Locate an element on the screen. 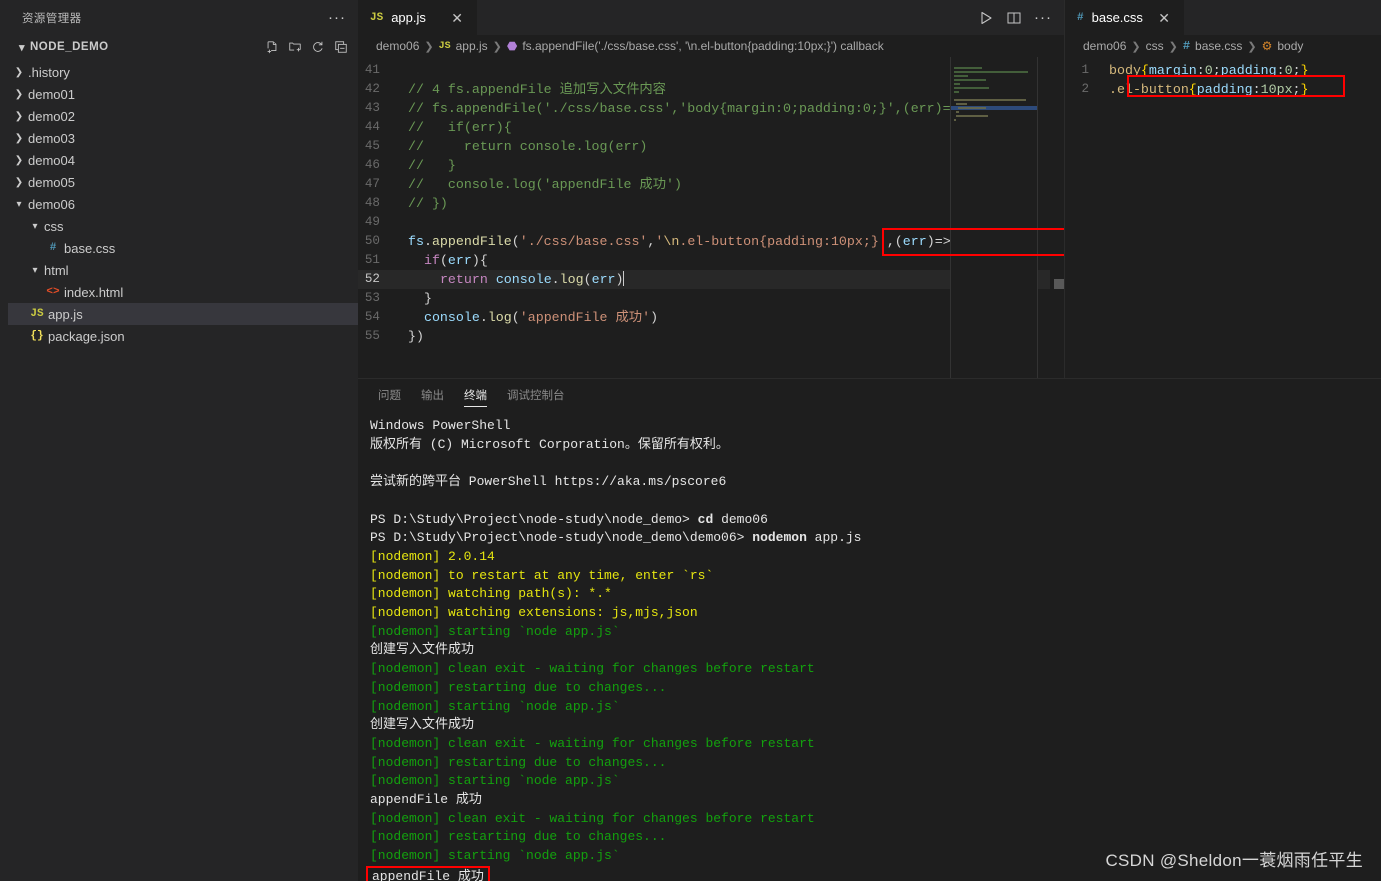  tree-item-index-html: <> index.html is located at coordinates (183, 292).